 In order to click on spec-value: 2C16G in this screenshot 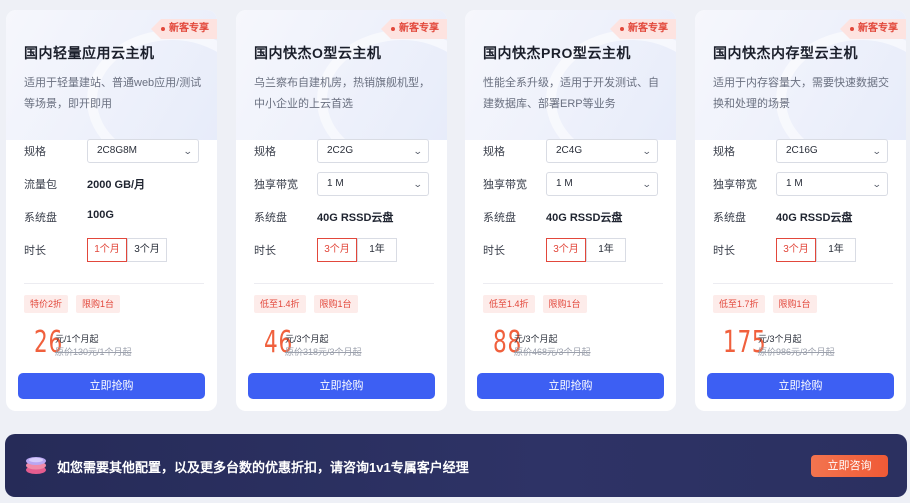, I will do `click(802, 150)`.